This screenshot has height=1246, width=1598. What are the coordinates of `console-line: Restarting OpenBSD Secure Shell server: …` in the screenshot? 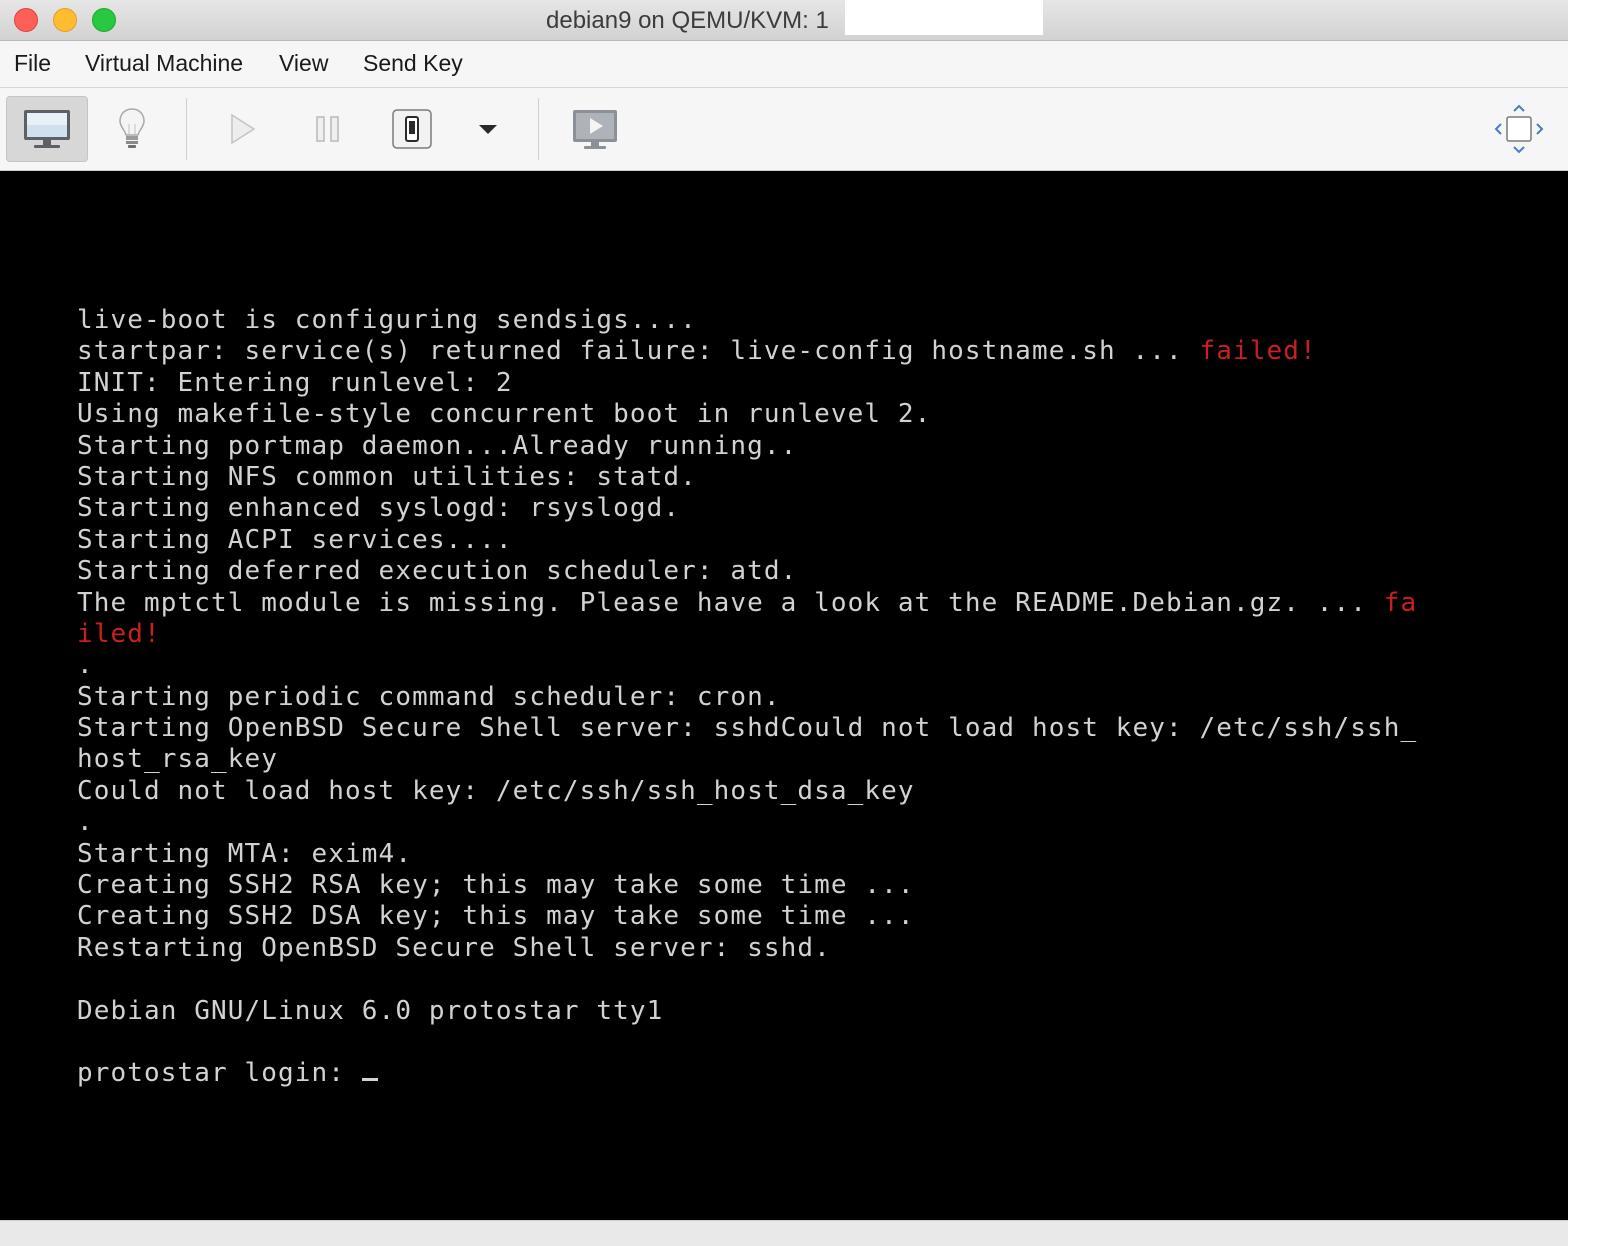 It's located at (747, 948).